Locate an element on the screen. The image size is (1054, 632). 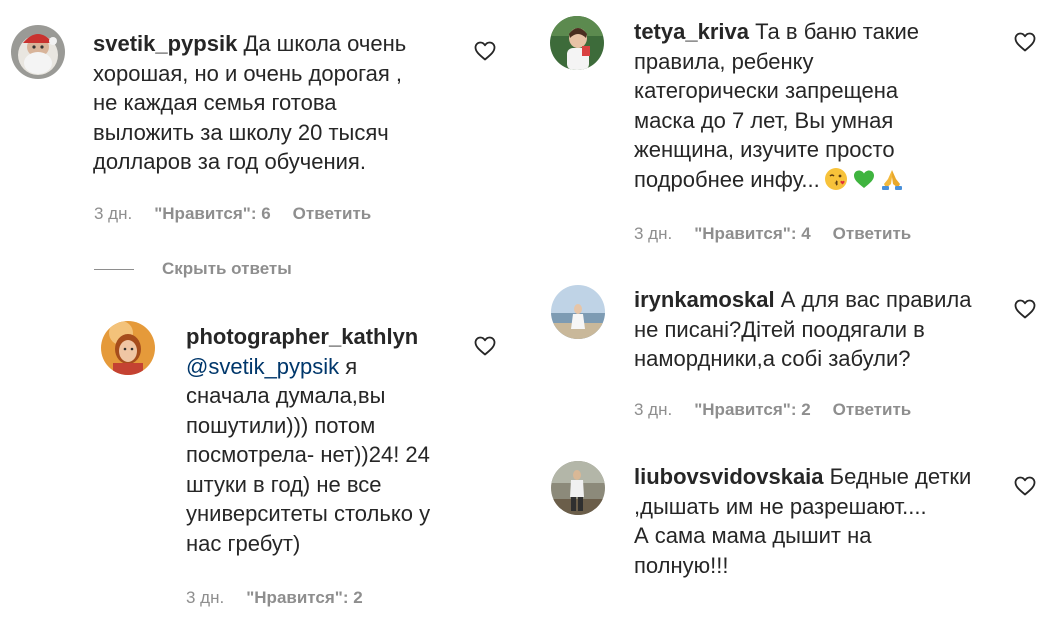
comment-line: не каждая семья готова is located at coordinates (215, 102).